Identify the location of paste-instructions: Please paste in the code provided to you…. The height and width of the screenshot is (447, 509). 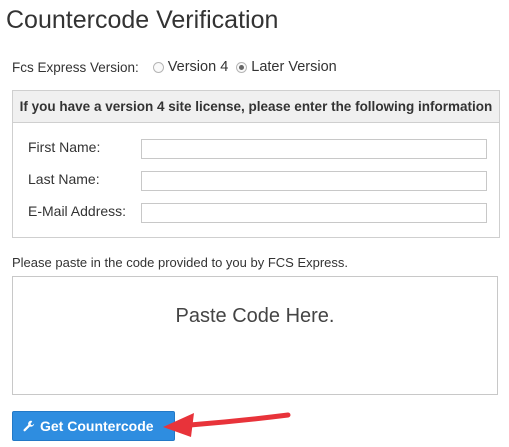
(180, 262).